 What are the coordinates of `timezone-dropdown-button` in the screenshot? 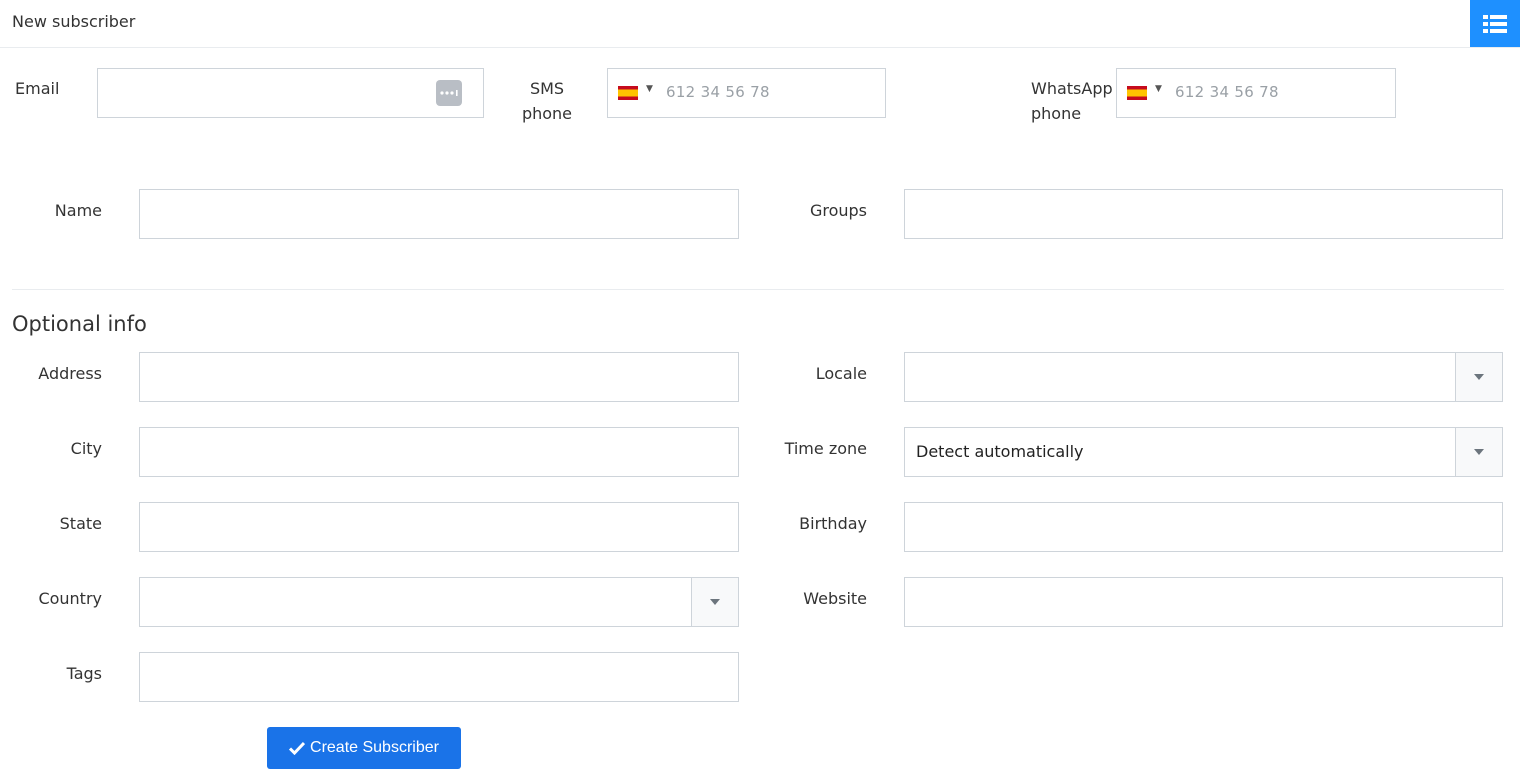 It's located at (1478, 452).